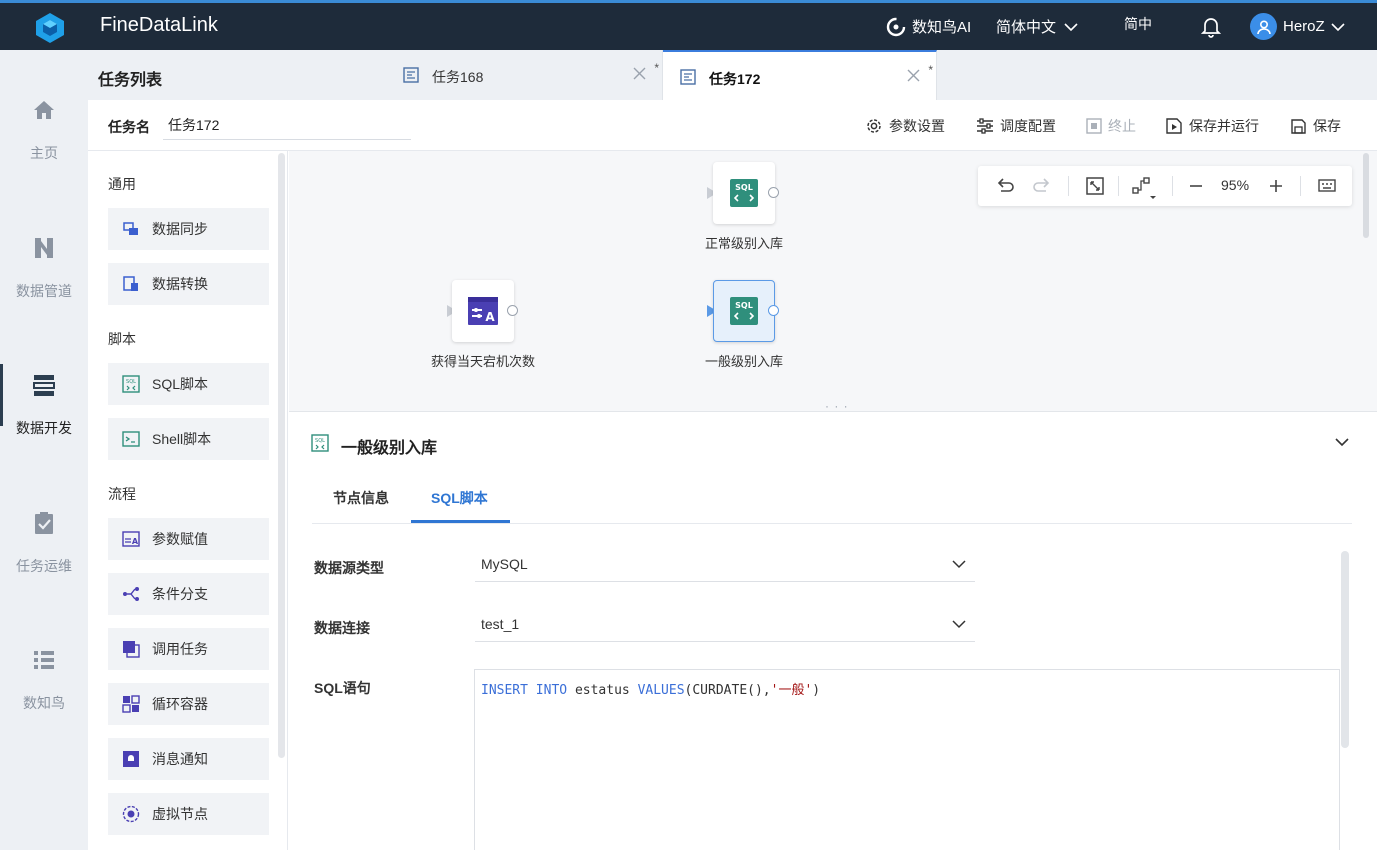 The width and height of the screenshot is (1377, 850). Describe the element at coordinates (1304, 26) in the screenshot. I see `username: HeroZ` at that location.